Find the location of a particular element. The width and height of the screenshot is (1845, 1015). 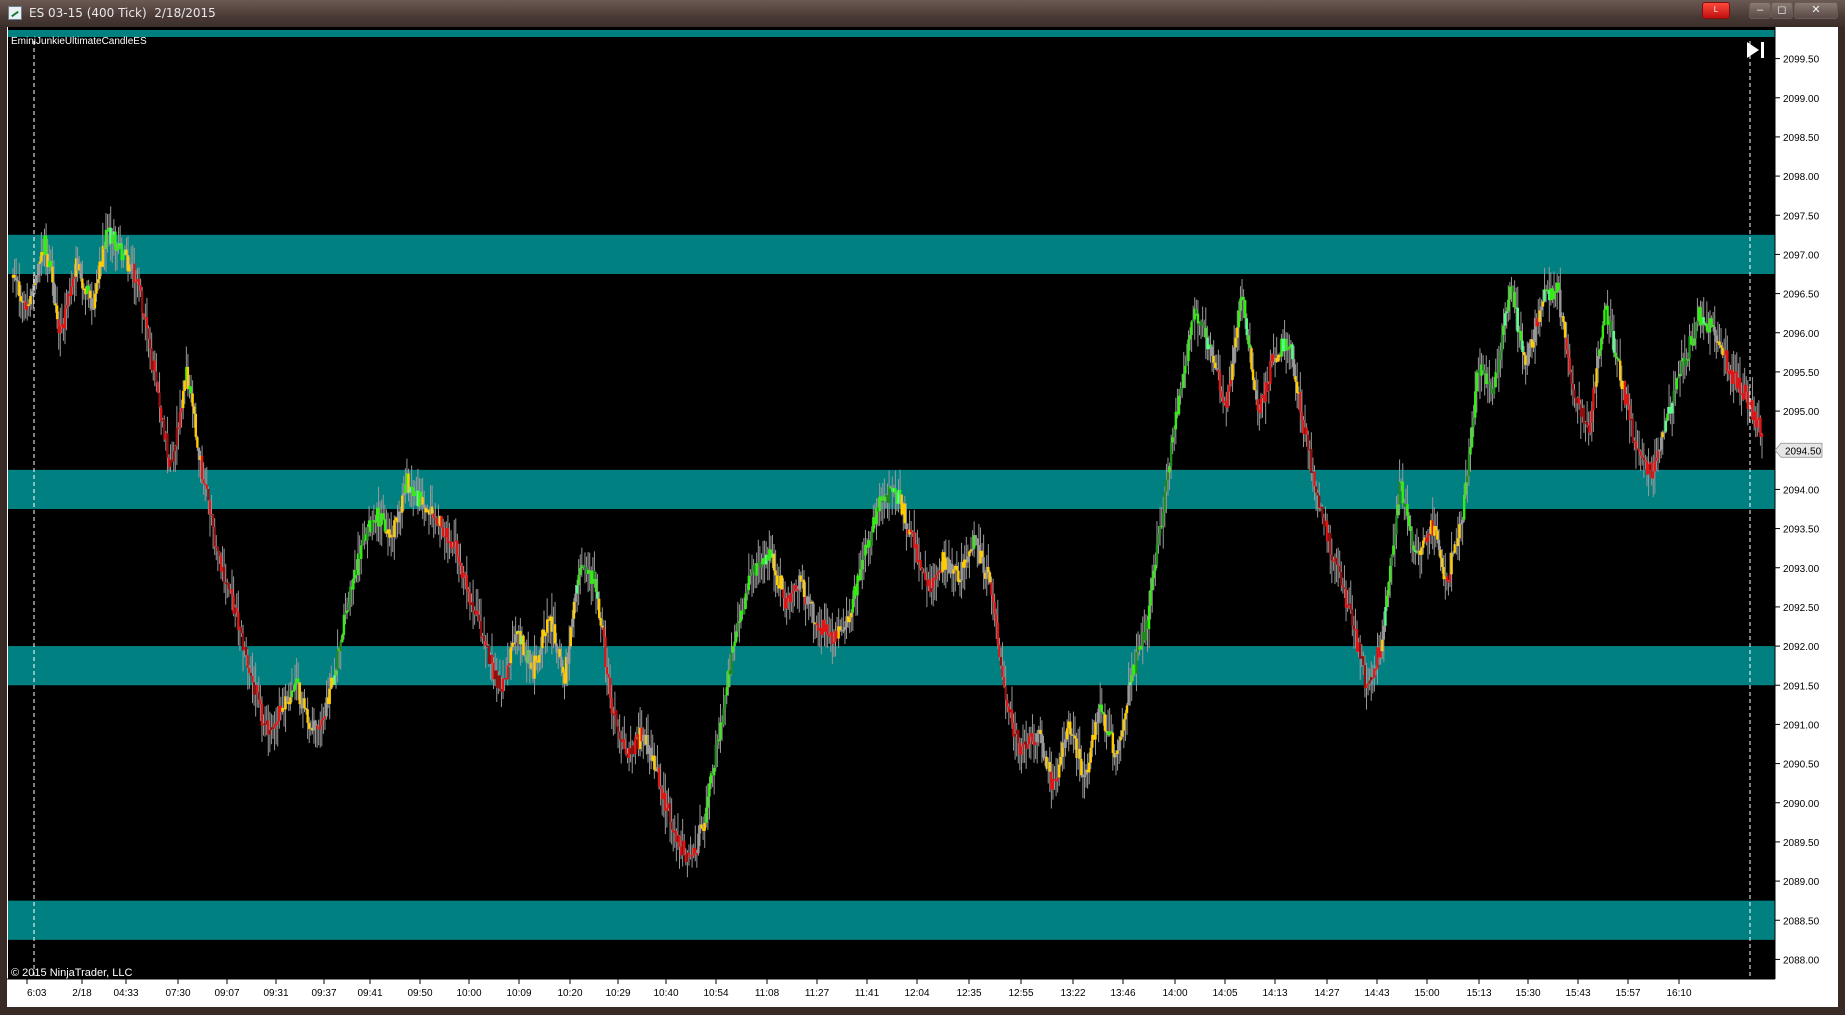

close-button: ✕ is located at coordinates (1816, 10).